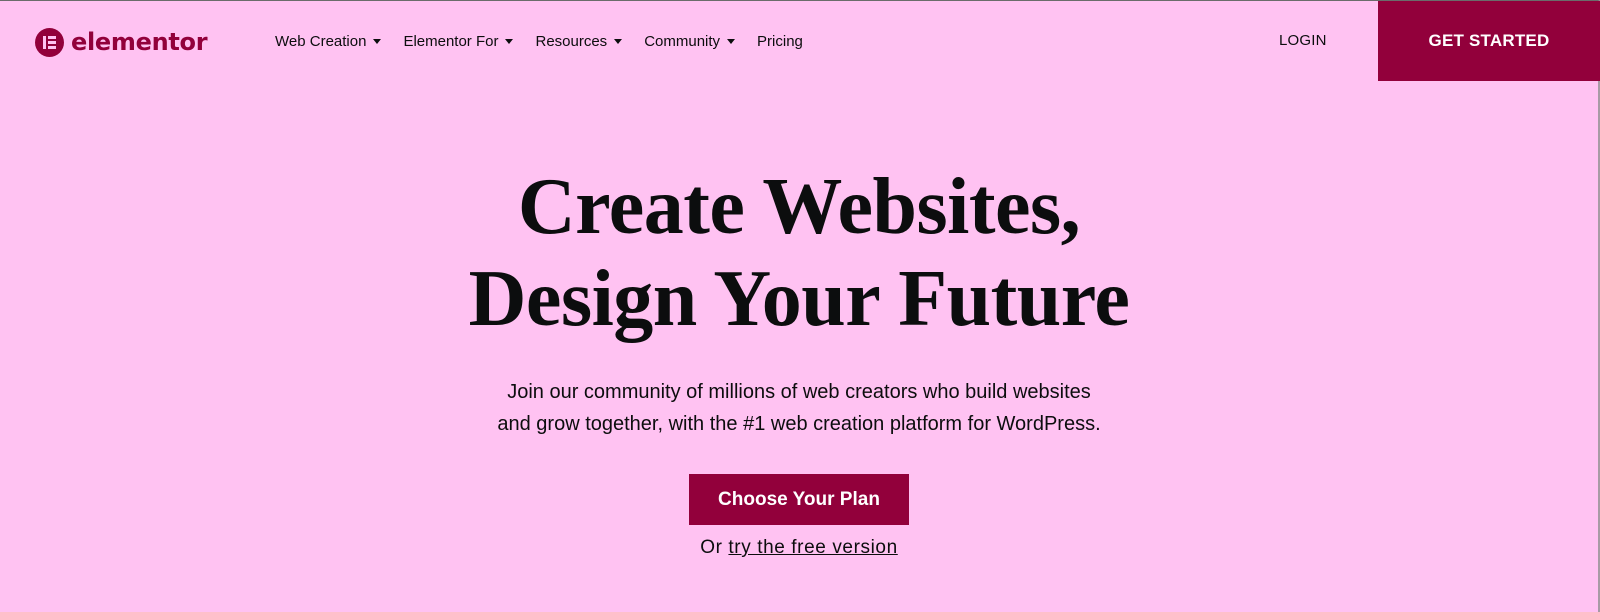  What do you see at coordinates (711, 547) in the screenshot?
I see `alt-prefix: Or` at bounding box center [711, 547].